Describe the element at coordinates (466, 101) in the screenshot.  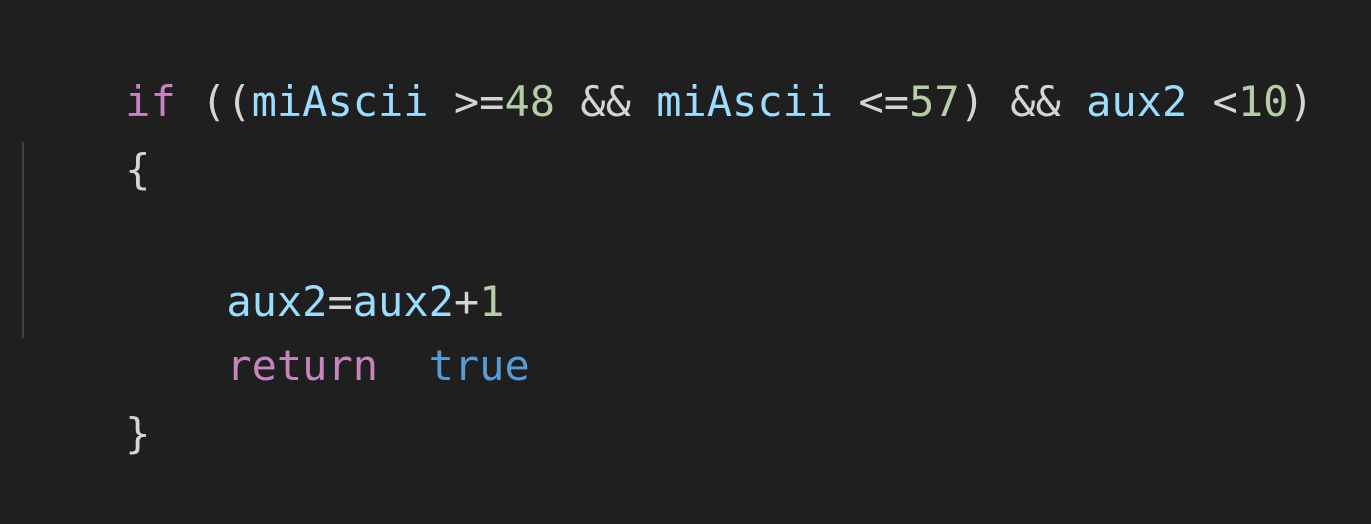
I see `code-token: >=` at that location.